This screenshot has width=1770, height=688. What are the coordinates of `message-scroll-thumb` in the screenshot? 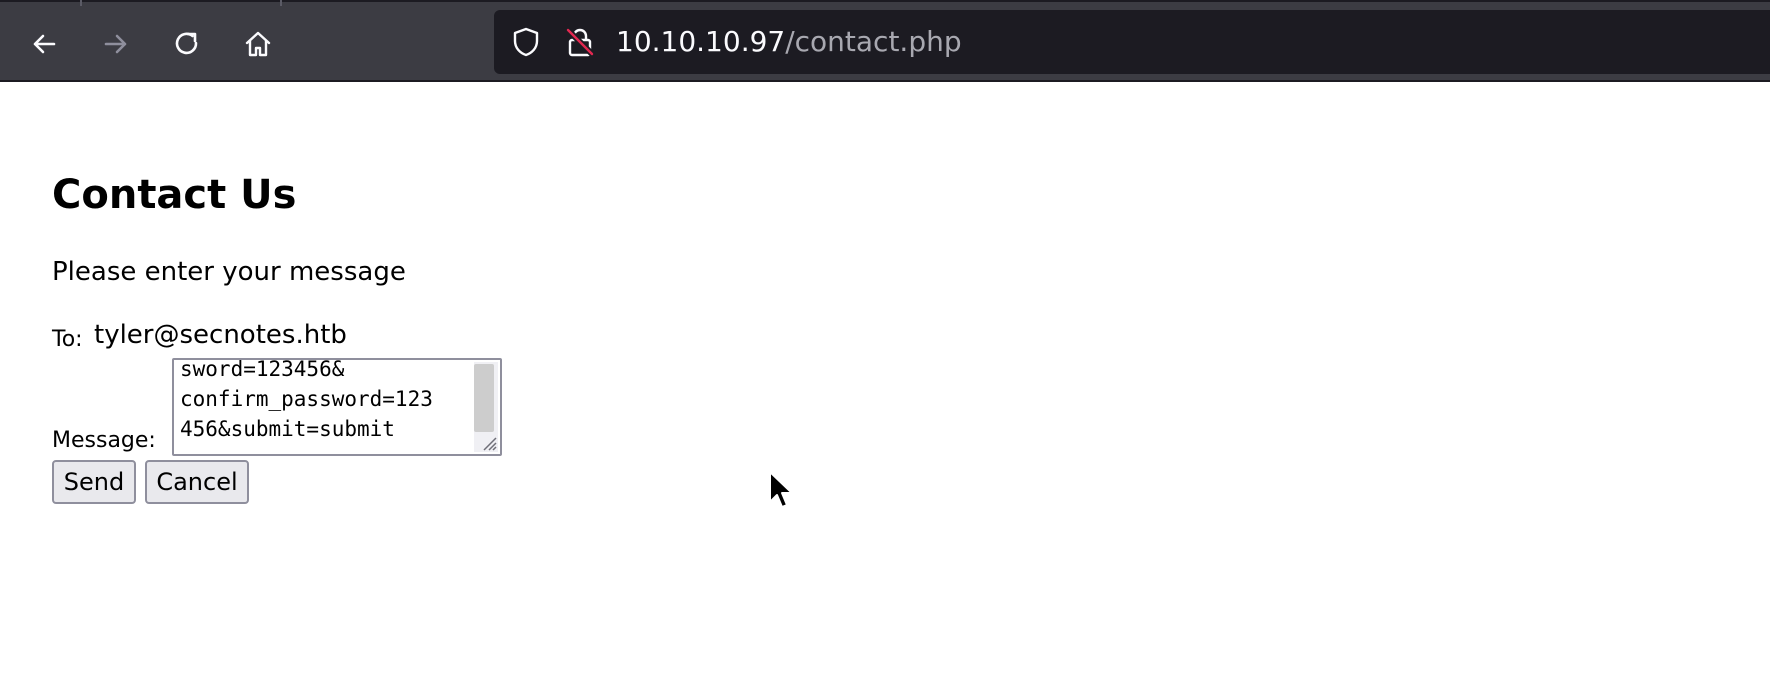 It's located at (484, 398).